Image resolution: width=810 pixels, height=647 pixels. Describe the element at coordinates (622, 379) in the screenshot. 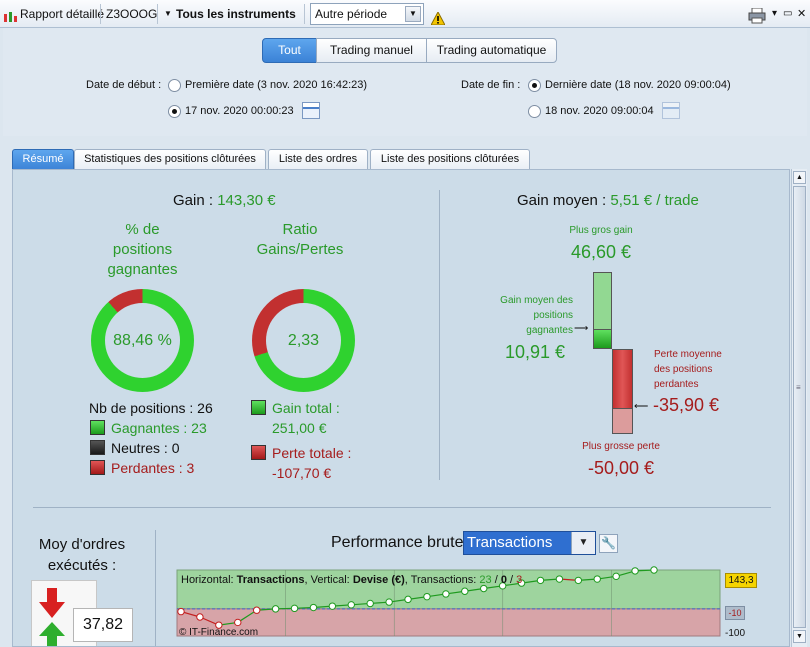

I see `loss-bar-avg` at that location.